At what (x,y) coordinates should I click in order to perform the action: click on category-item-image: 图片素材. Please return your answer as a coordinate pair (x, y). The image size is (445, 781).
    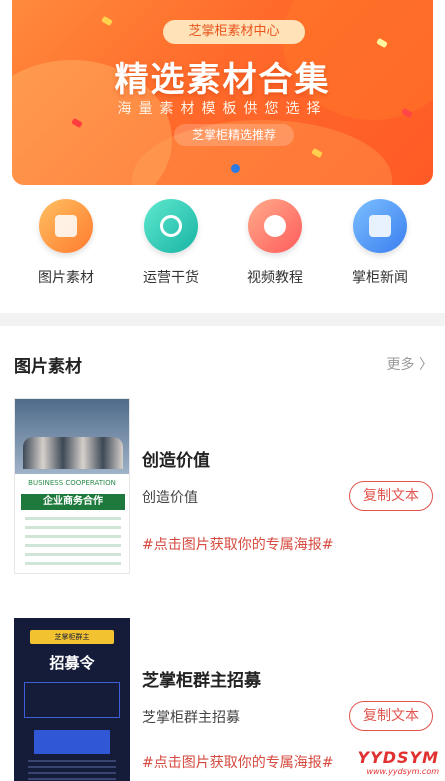
    Looking at the image, I should click on (66, 246).